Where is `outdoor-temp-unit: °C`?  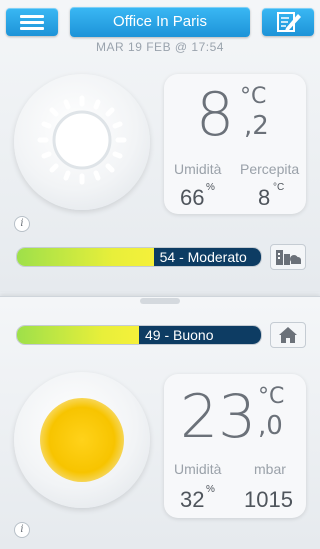 outdoor-temp-unit: °C is located at coordinates (253, 96).